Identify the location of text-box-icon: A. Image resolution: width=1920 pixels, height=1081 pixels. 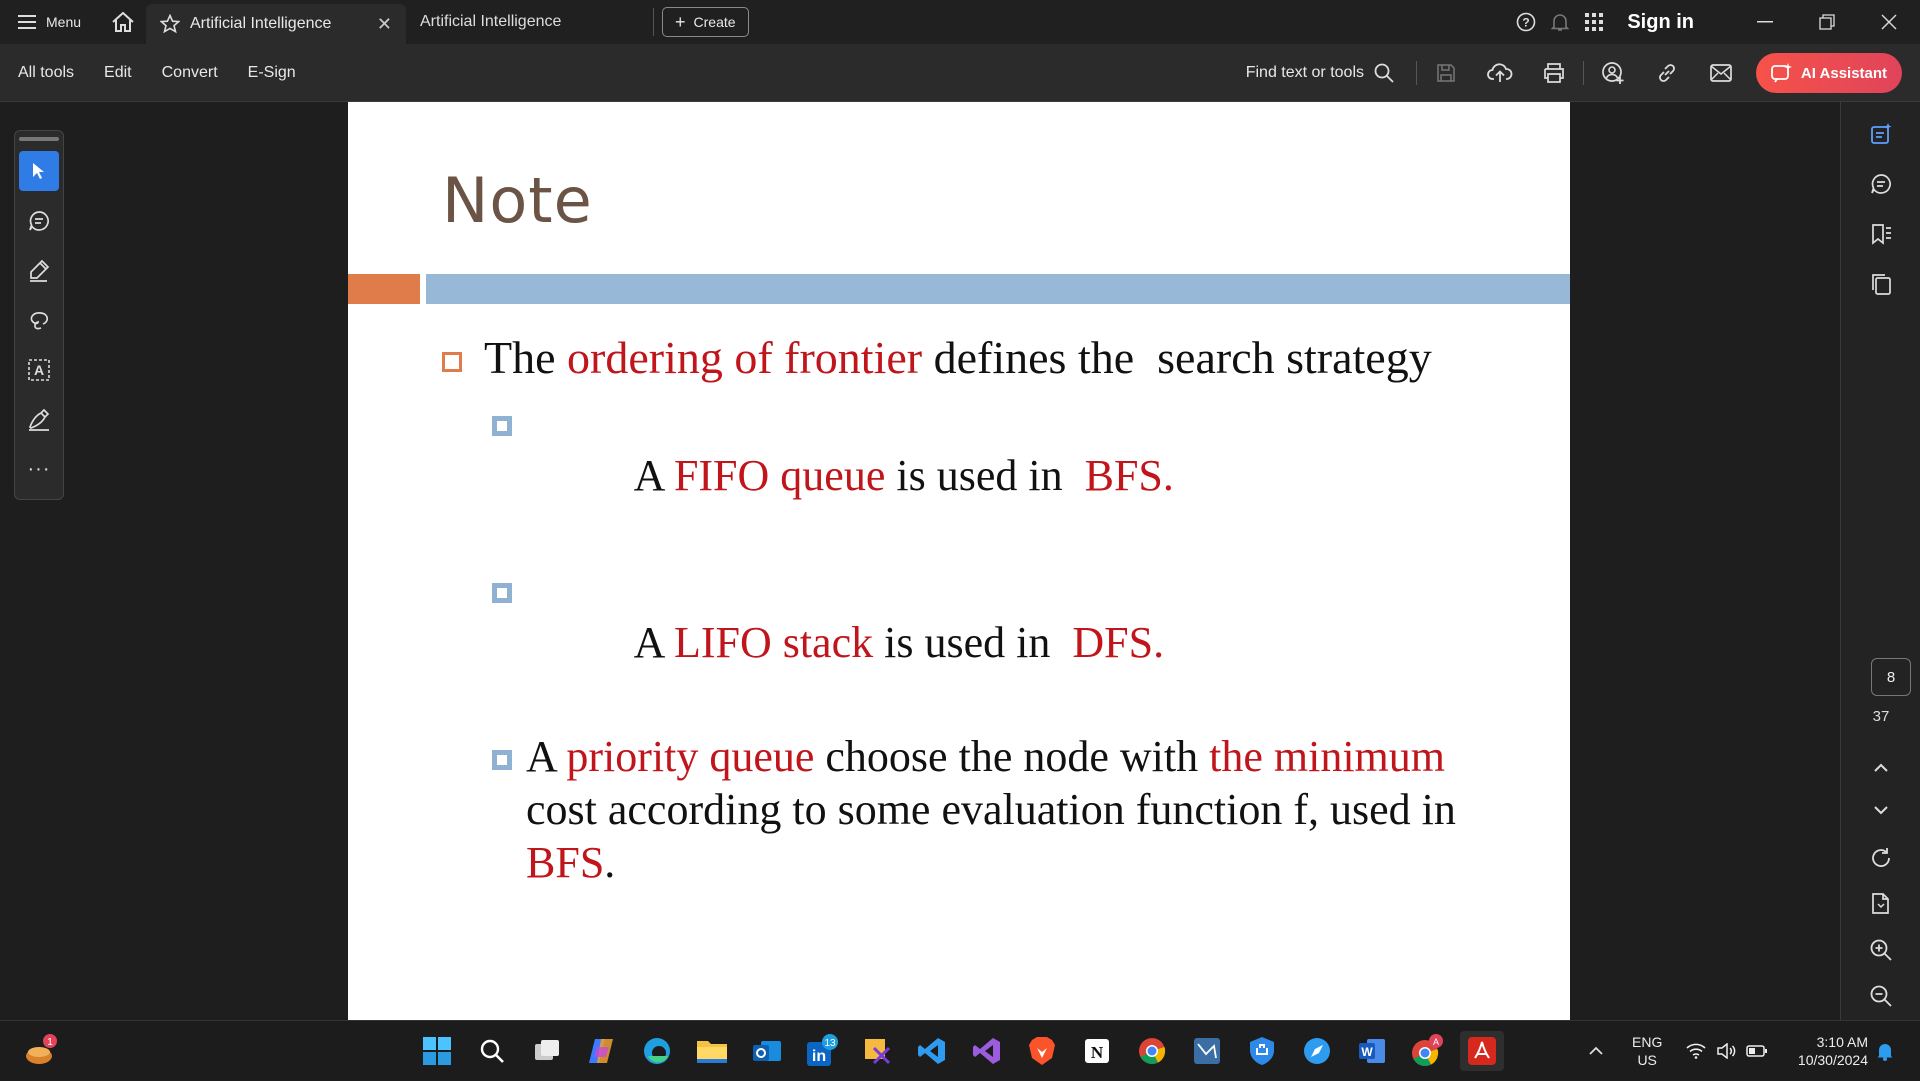
(39, 369).